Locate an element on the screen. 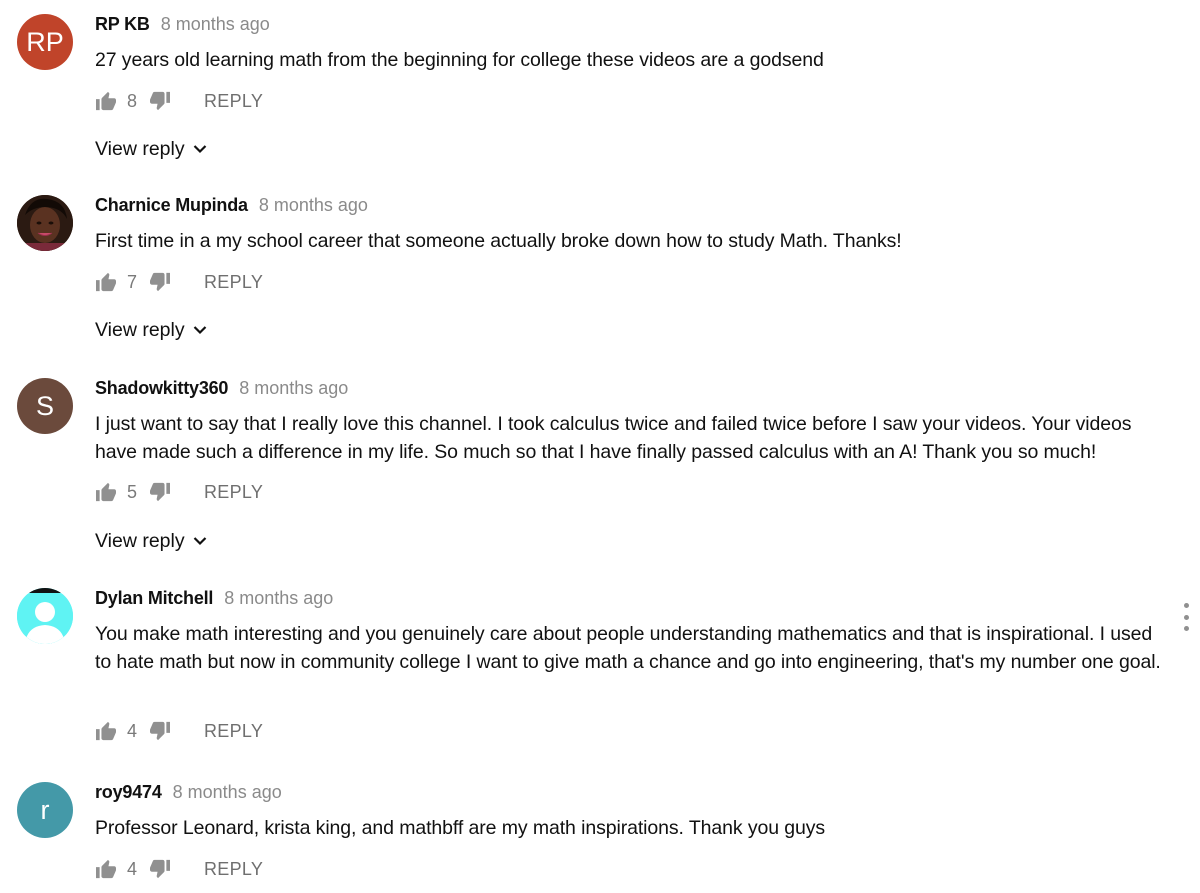 Image resolution: width=1200 pixels, height=893 pixels. like-count: 7 is located at coordinates (132, 281).